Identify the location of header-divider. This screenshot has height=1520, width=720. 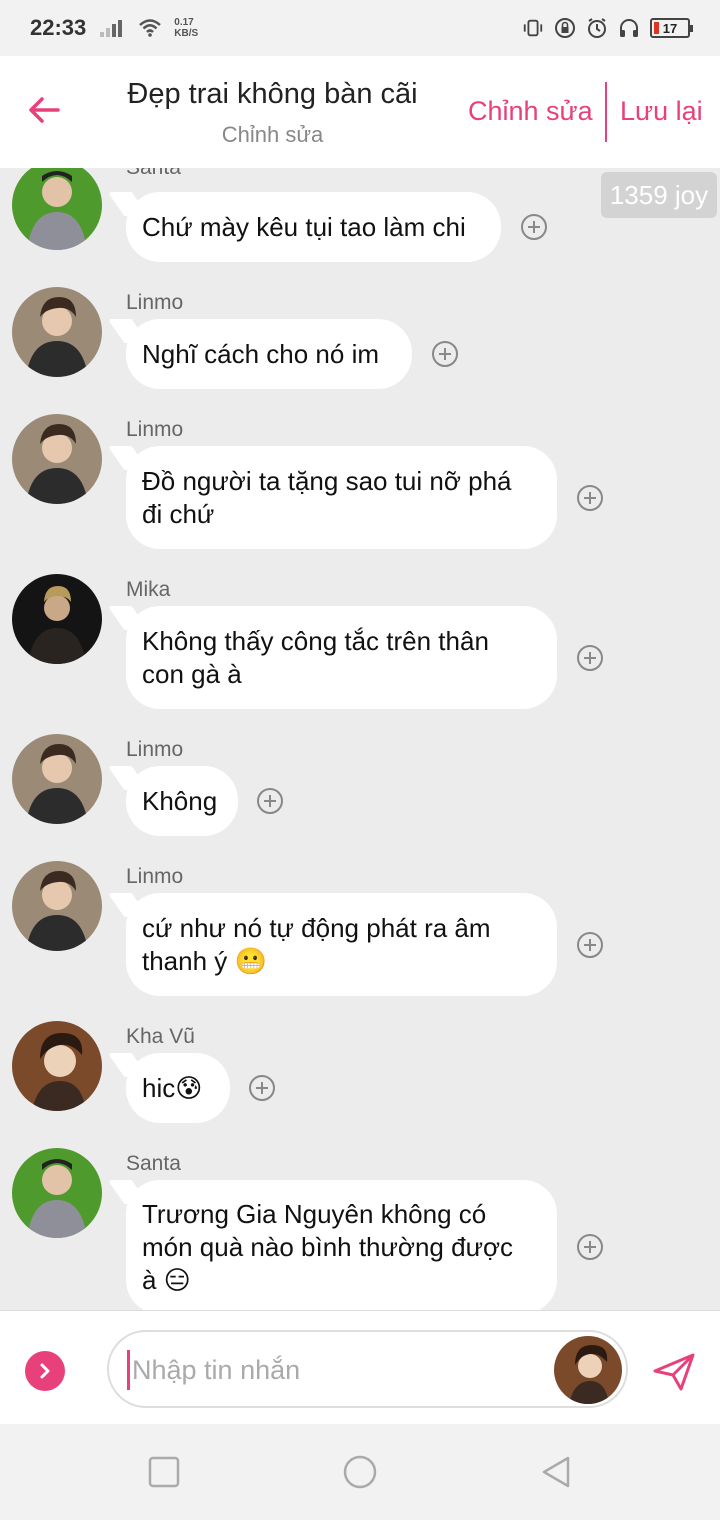
(606, 112).